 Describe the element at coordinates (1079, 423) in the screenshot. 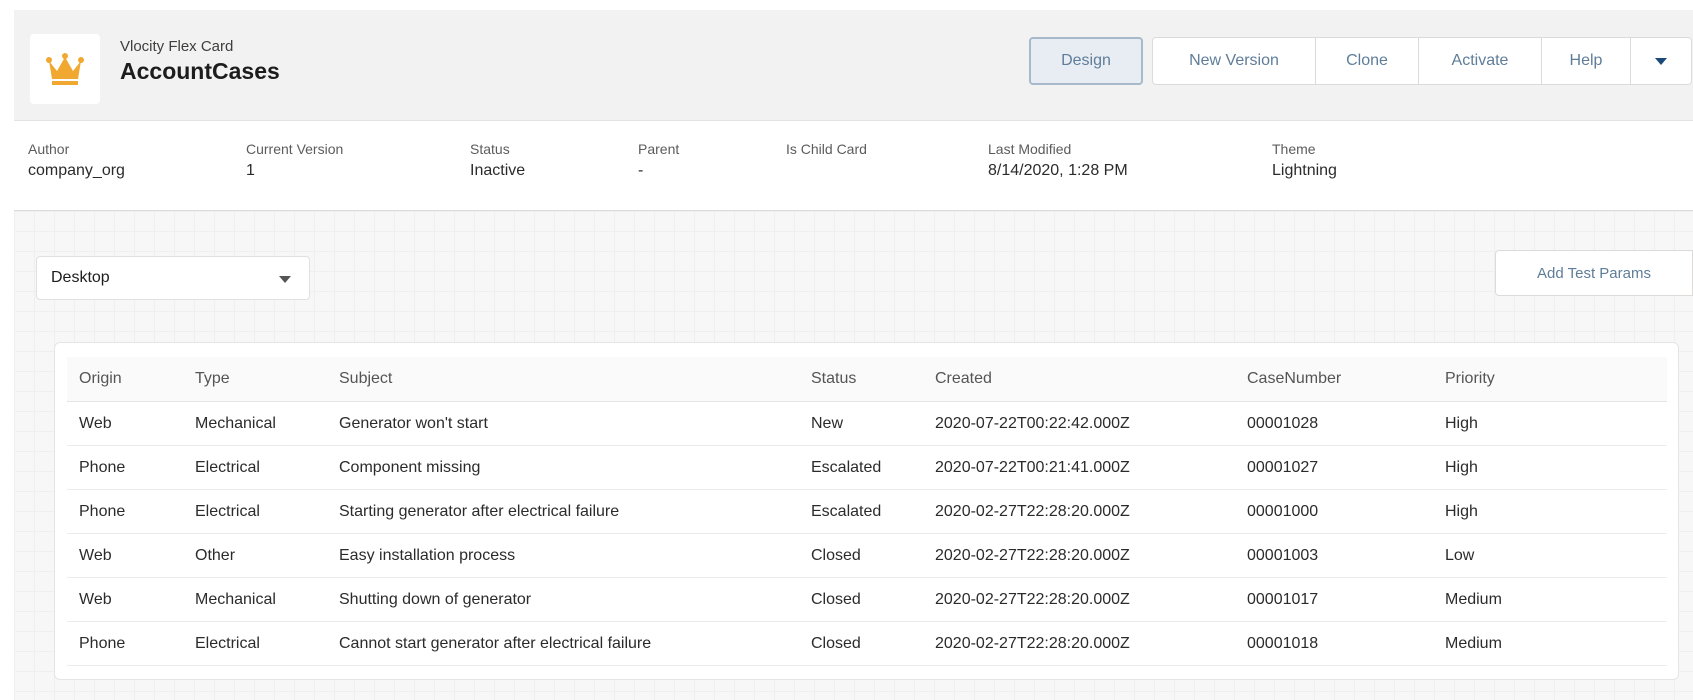

I see `cell-created: 2020-07-22T00:22:42.000Z` at that location.